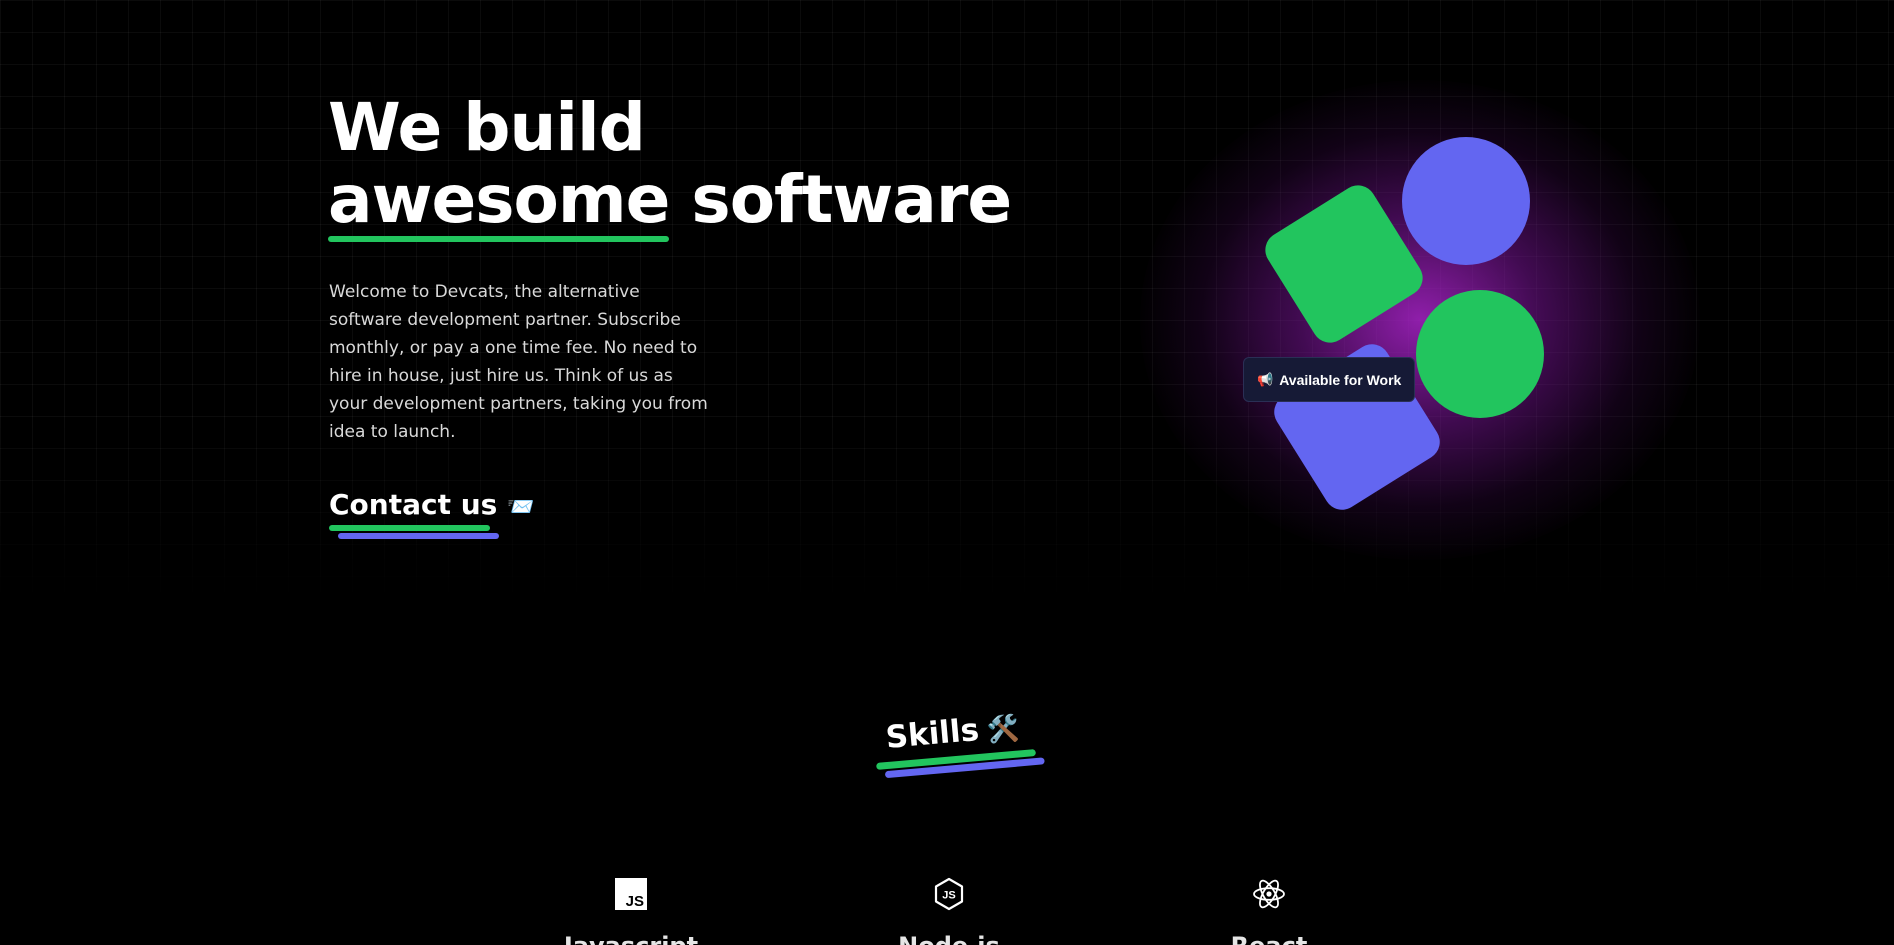 Image resolution: width=1894 pixels, height=945 pixels. I want to click on hero-title-line1: We build, so click(487, 127).